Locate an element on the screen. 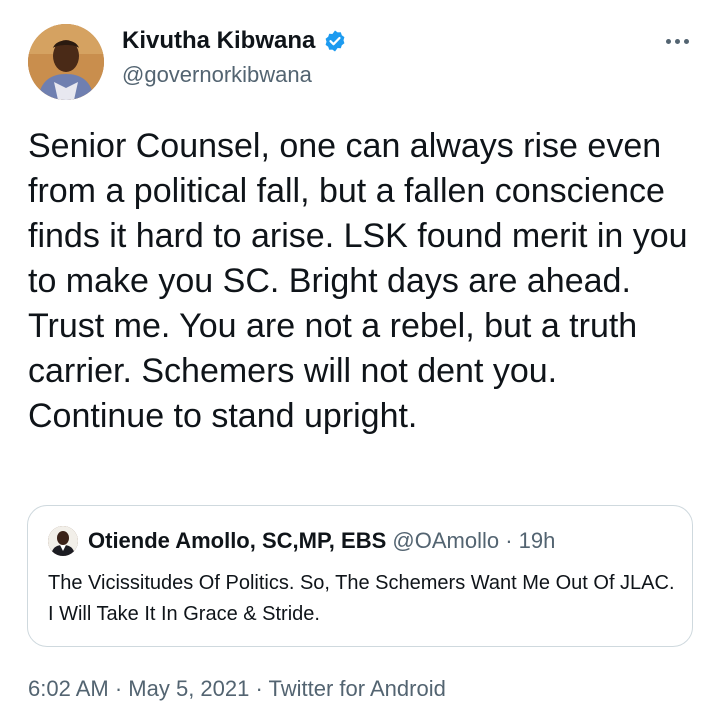 The height and width of the screenshot is (710, 720). more-options-button is located at coordinates (677, 41).